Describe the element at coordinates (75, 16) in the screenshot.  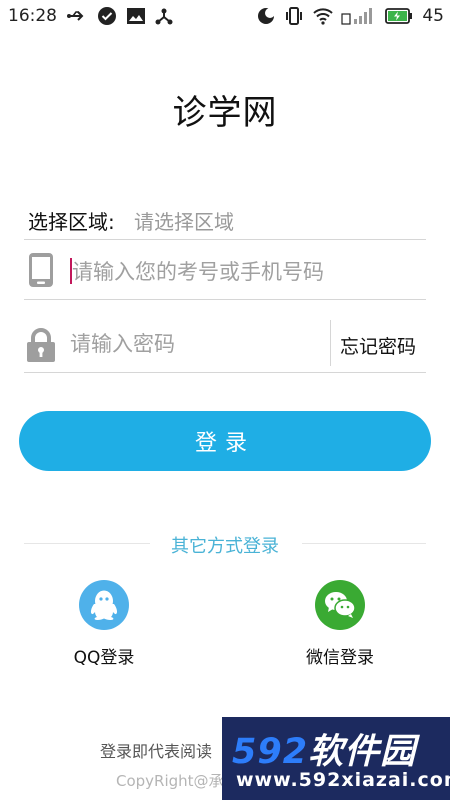
I see `usb-icon` at that location.